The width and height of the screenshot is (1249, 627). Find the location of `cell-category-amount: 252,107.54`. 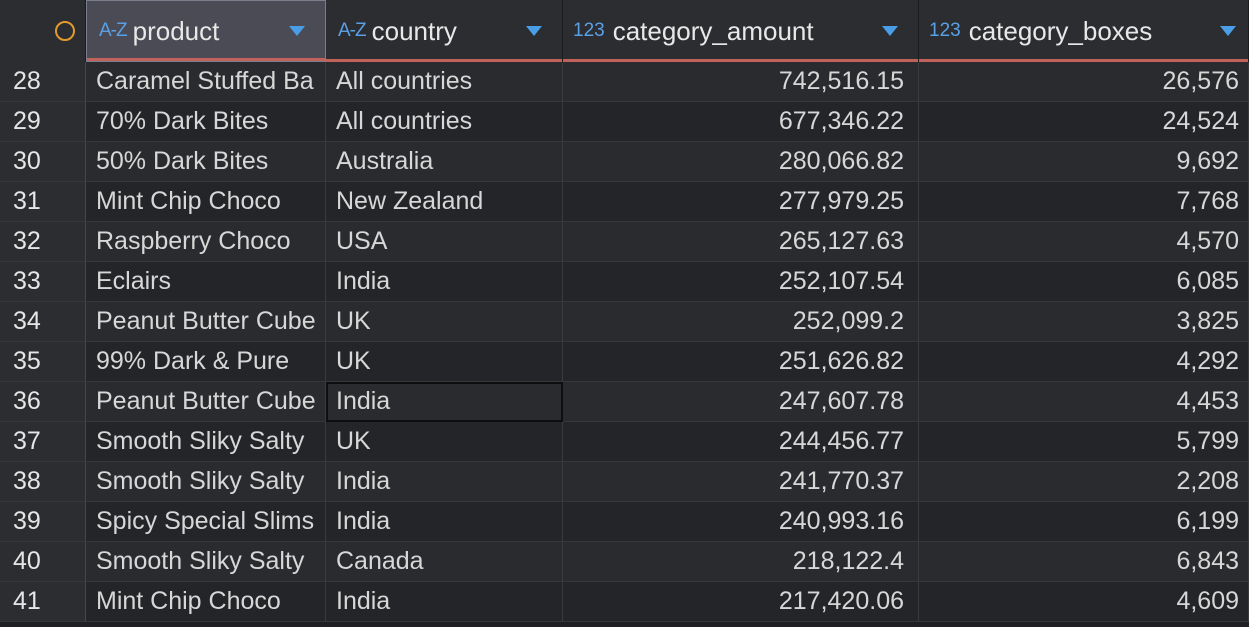

cell-category-amount: 252,107.54 is located at coordinates (741, 282).